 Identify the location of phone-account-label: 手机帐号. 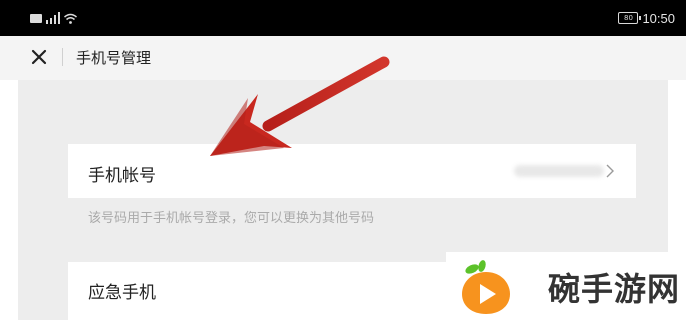
(122, 176).